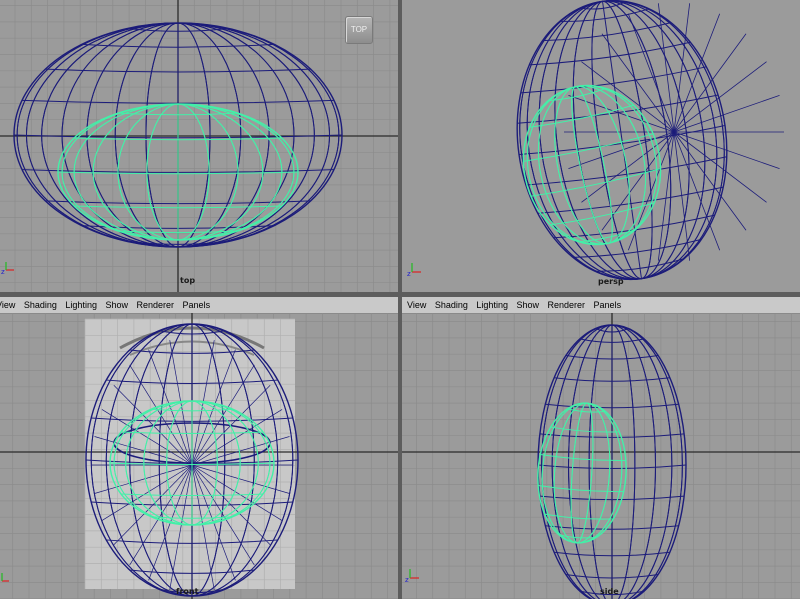  What do you see at coordinates (187, 591) in the screenshot?
I see `camera-label: front` at bounding box center [187, 591].